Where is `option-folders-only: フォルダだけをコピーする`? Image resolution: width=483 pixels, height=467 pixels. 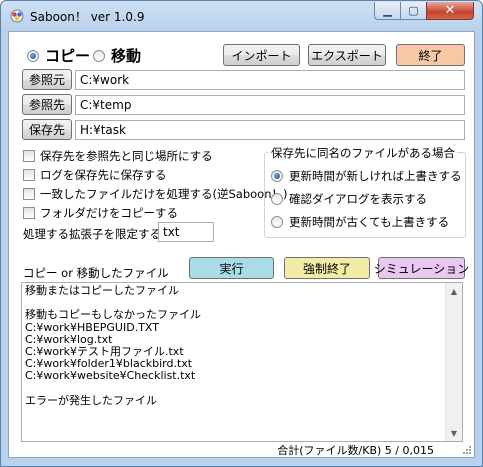 option-folders-only: フォルダだけをコピーする is located at coordinates (100, 213).